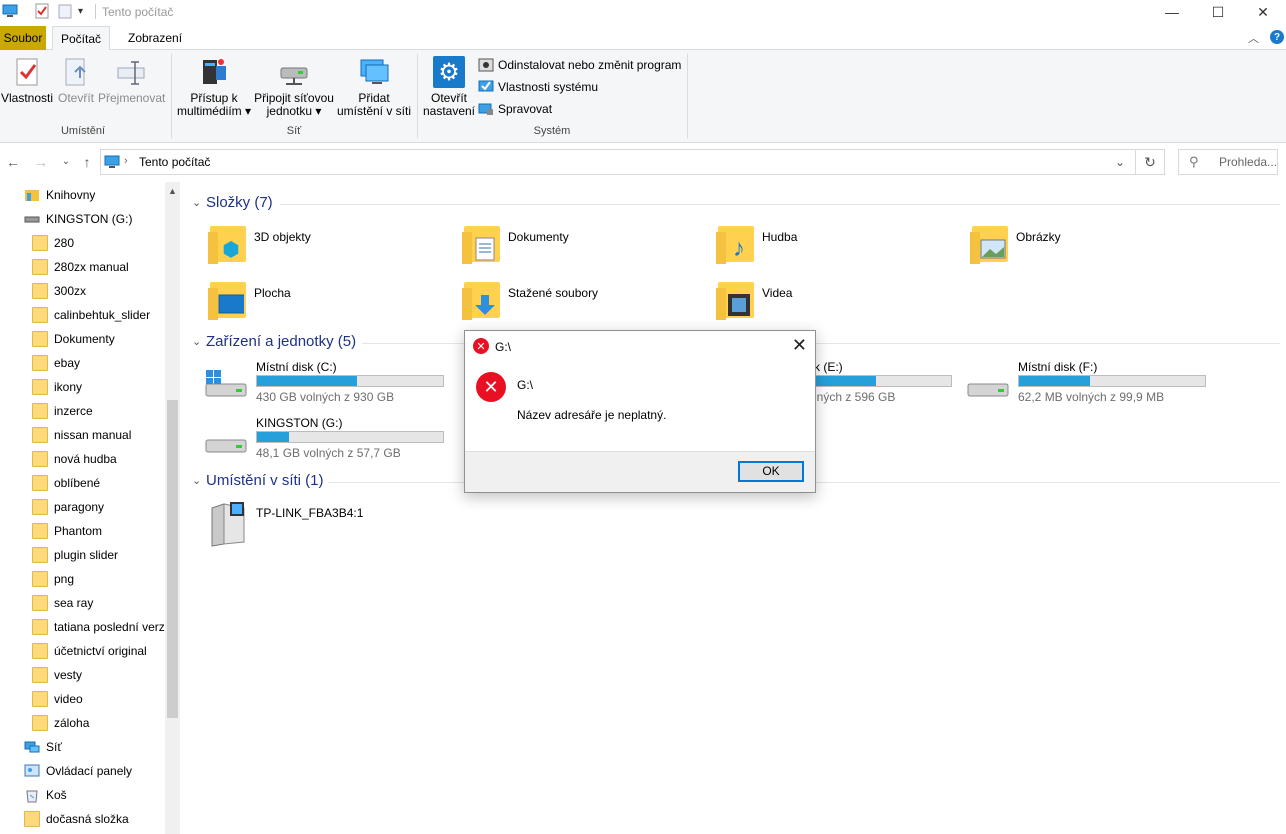  What do you see at coordinates (86, 14) in the screenshot?
I see `quick-access-dropdown-icon: ▾` at bounding box center [86, 14].